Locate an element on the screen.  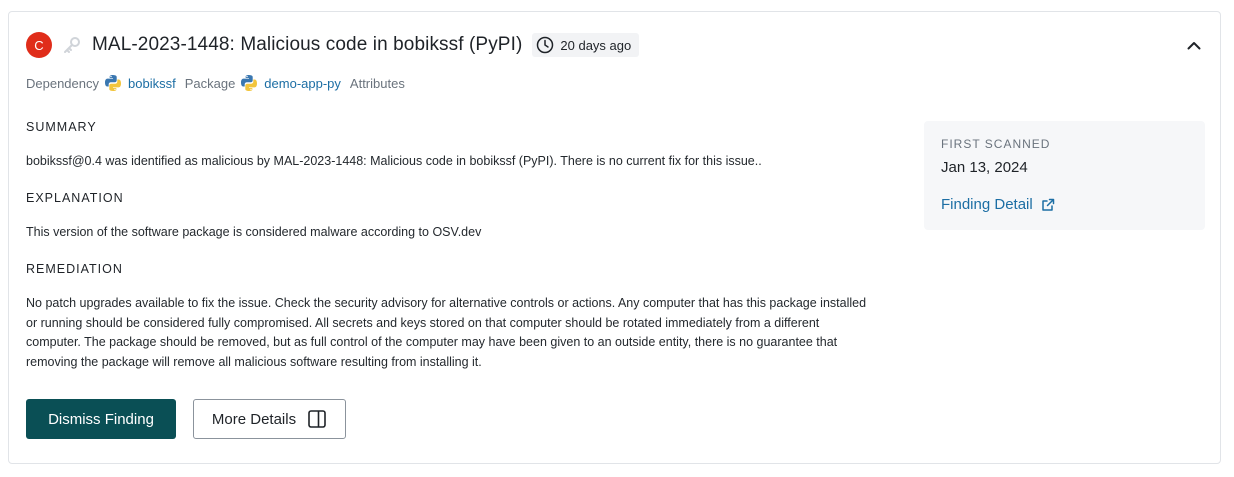
first-scanned-date: Jan 13, 2024 is located at coordinates (984, 167).